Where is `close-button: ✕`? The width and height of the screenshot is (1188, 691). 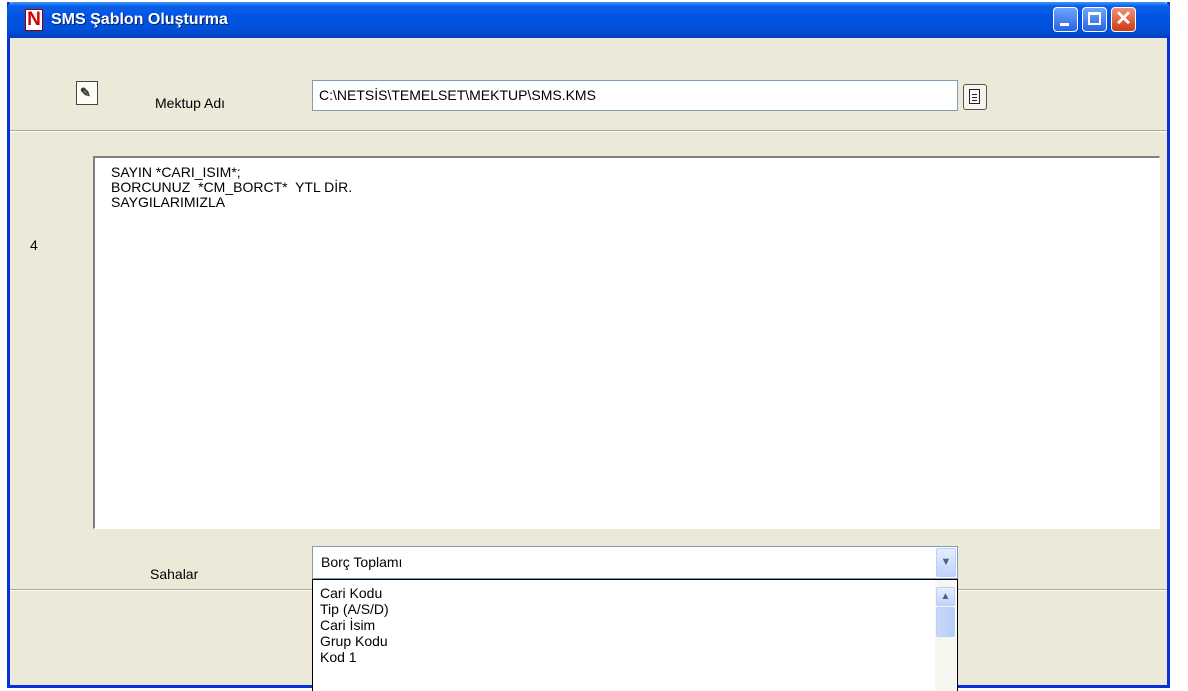 close-button: ✕ is located at coordinates (1123, 19).